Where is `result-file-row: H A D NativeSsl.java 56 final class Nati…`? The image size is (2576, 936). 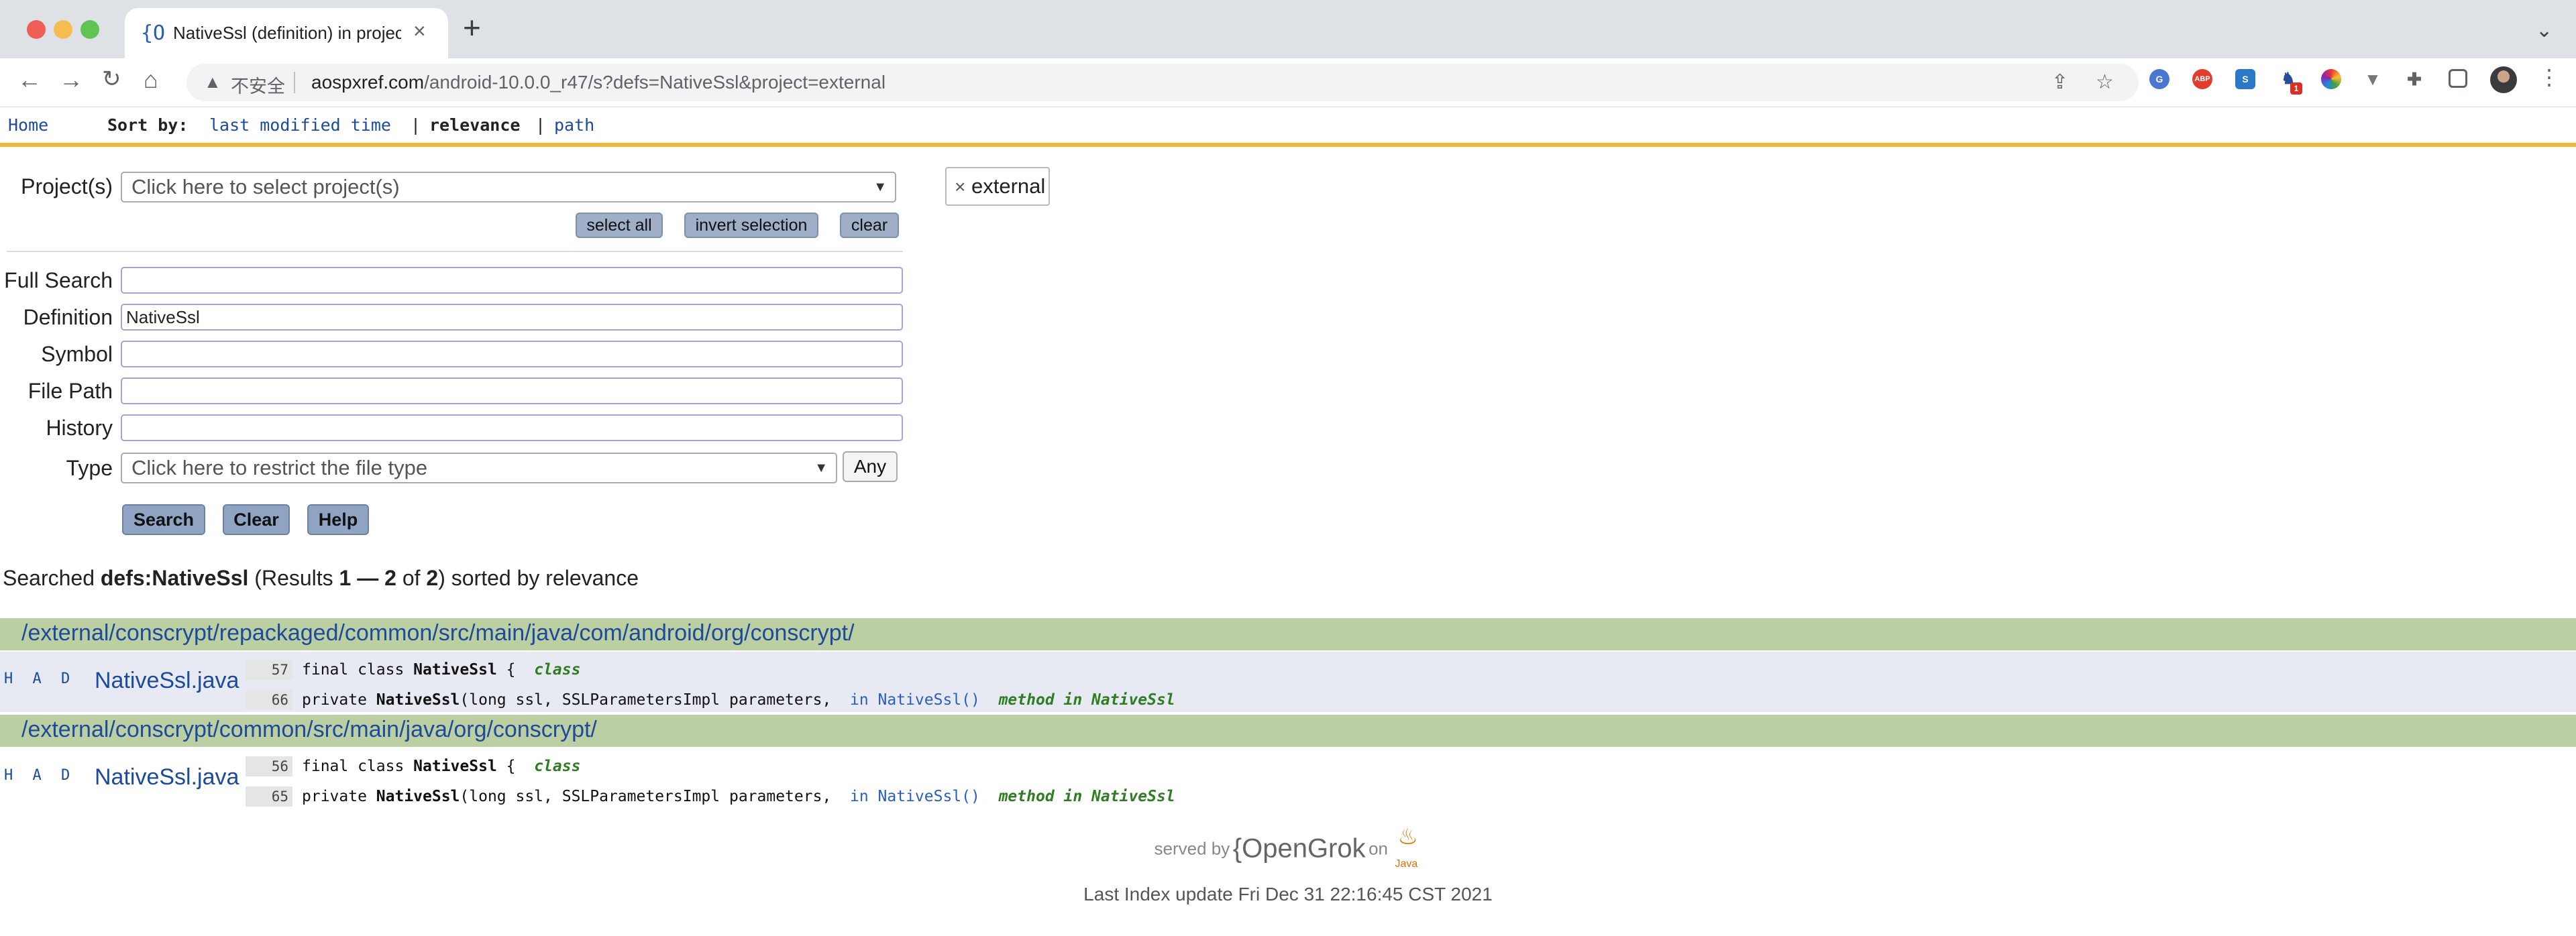 result-file-row: H A D NativeSsl.java 56 final class Nati… is located at coordinates (1288, 778).